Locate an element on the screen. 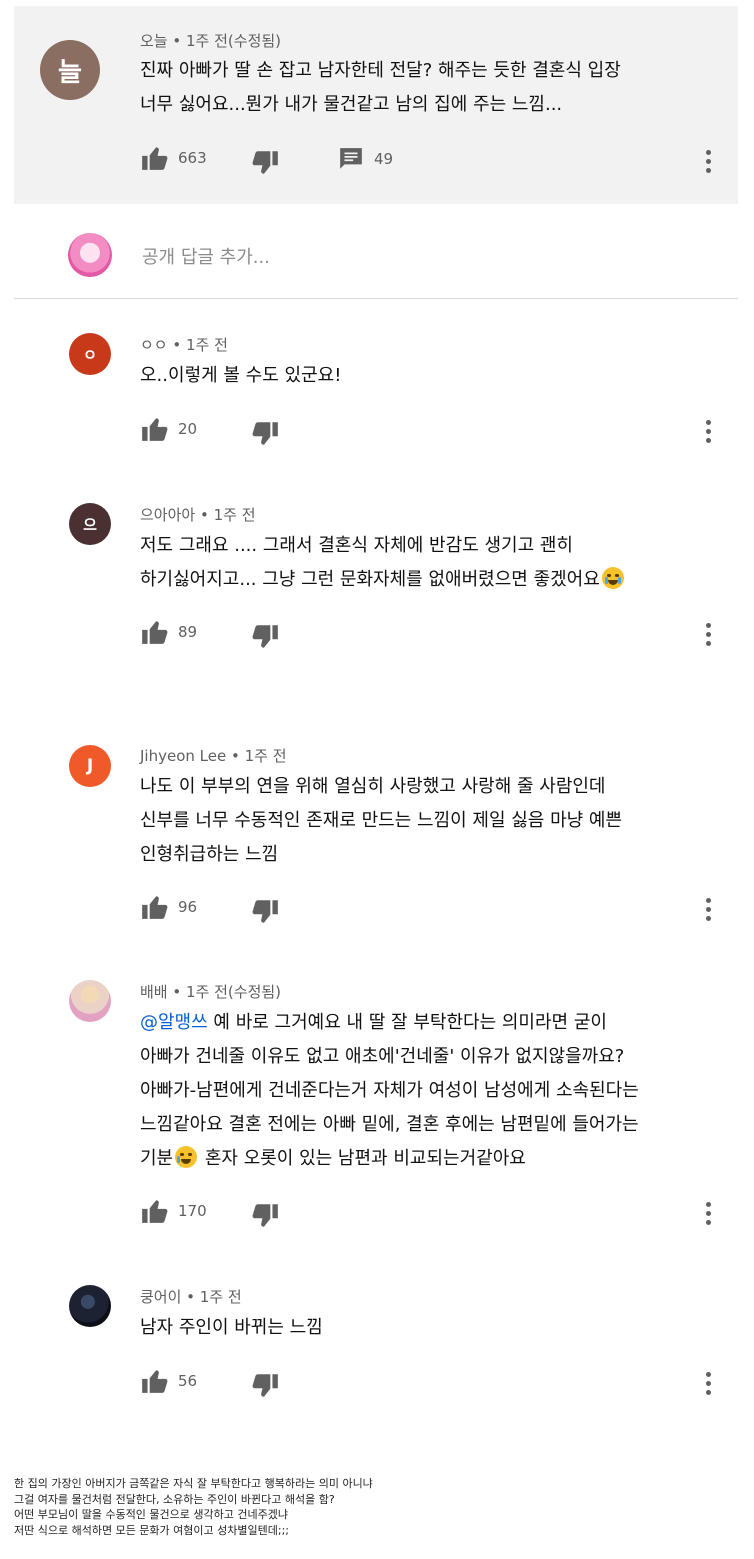 This screenshot has height=1559, width=754. comment-actions: 56 is located at coordinates (290, 1382).